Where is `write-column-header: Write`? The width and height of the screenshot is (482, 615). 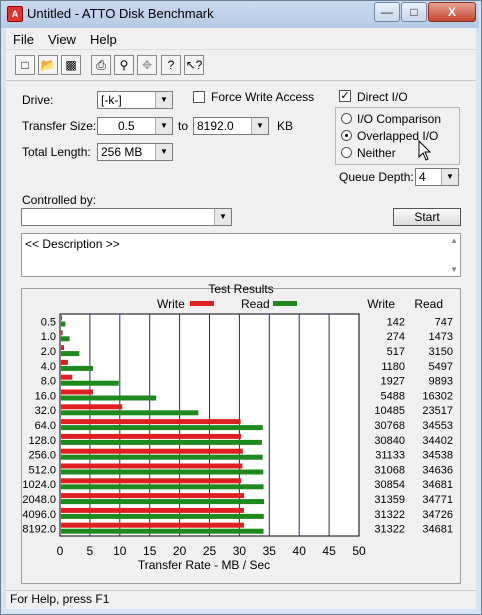
write-column-header: Write is located at coordinates (381, 304).